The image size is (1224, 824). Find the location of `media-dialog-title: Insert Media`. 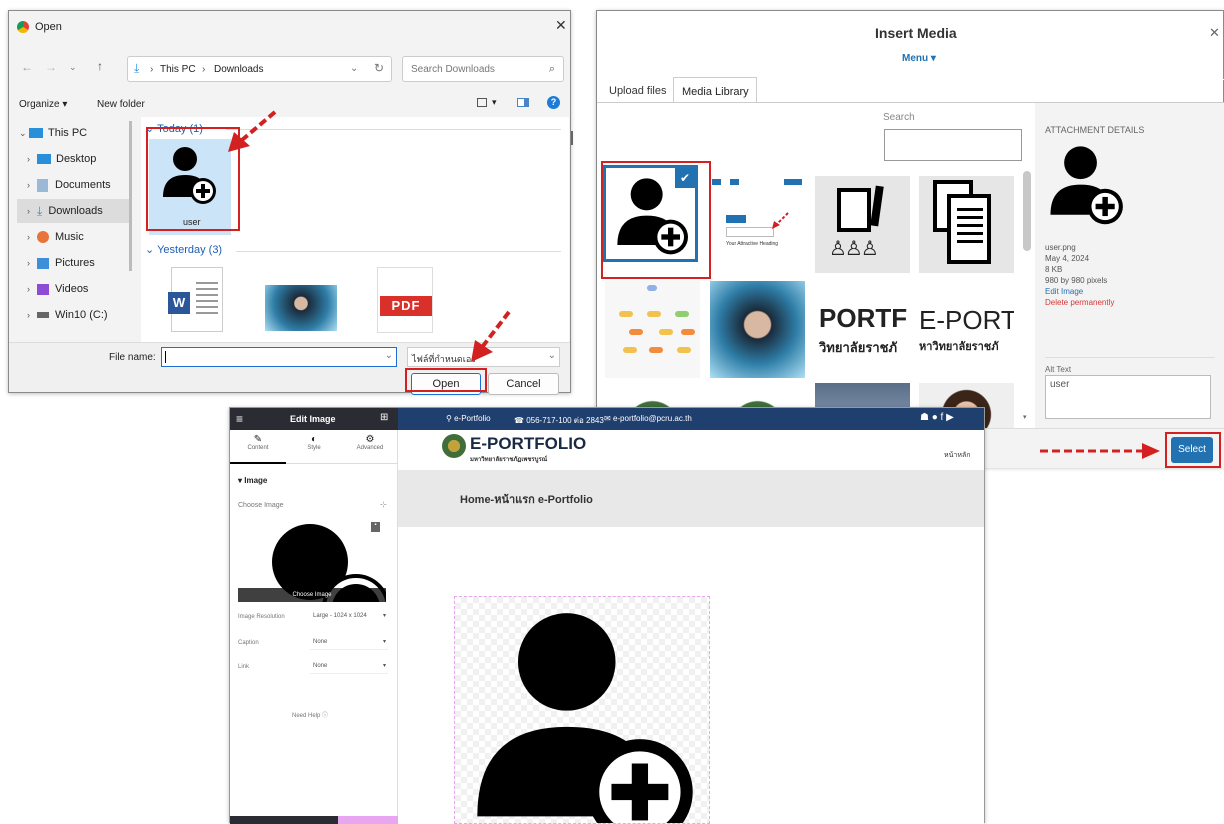

media-dialog-title: Insert Media is located at coordinates (916, 33).